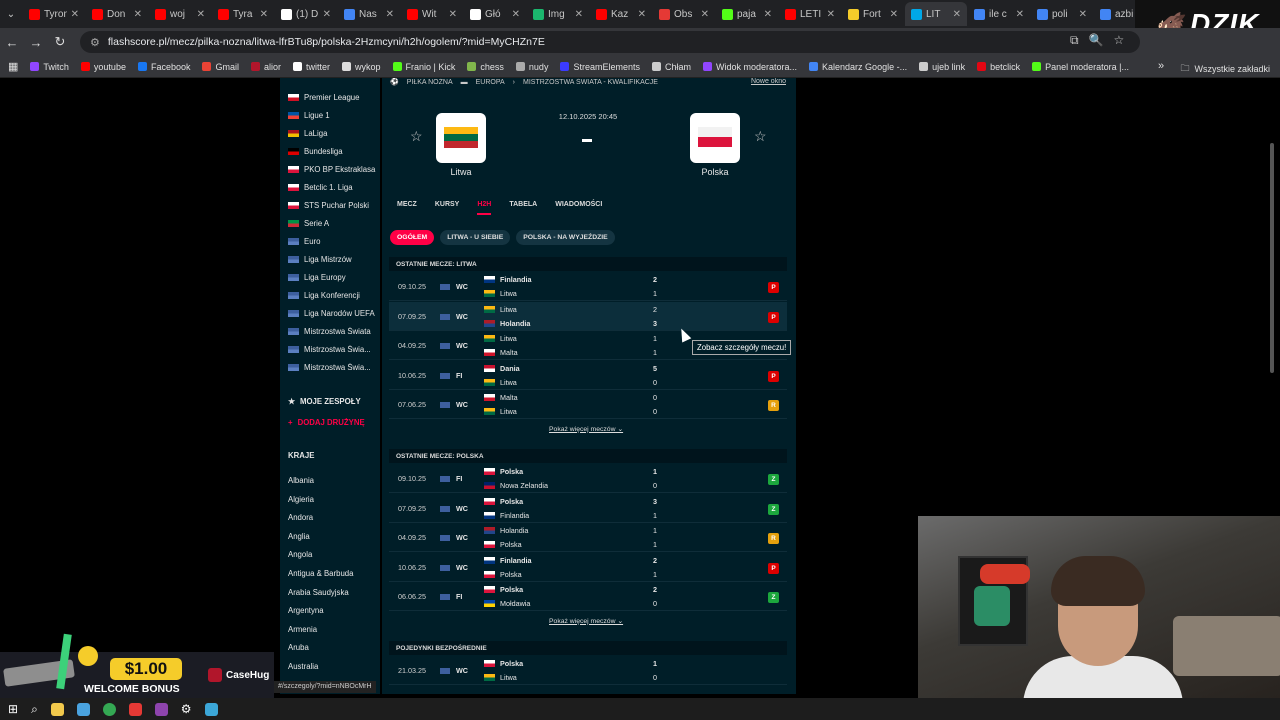 Image resolution: width=1280 pixels, height=720 pixels. Describe the element at coordinates (306, 610) in the screenshot. I see `sidebar-country-item: Argentyna` at that location.